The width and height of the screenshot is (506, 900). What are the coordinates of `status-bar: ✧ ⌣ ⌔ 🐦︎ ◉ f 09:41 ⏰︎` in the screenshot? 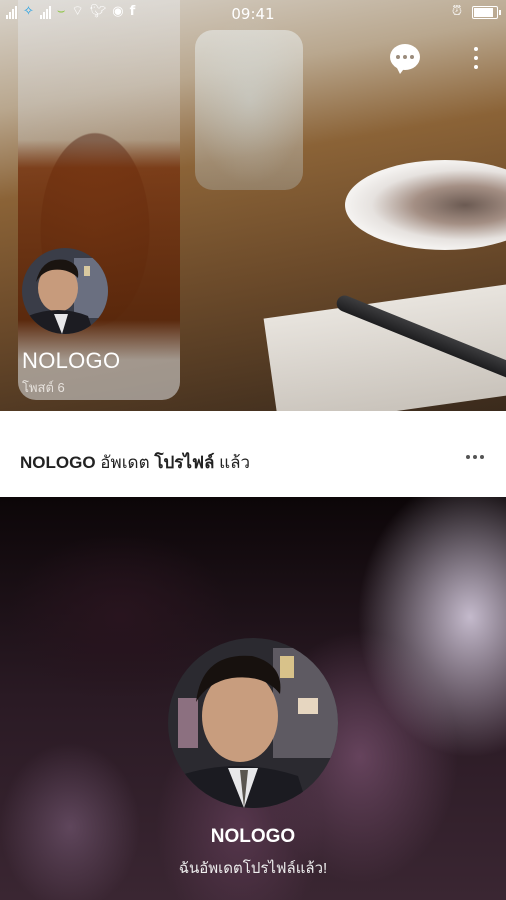 It's located at (253, 13).